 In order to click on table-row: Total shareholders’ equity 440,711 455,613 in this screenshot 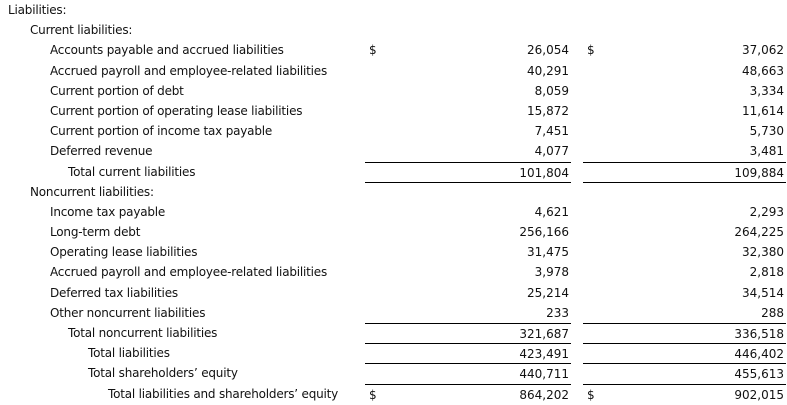, I will do `click(393, 373)`.